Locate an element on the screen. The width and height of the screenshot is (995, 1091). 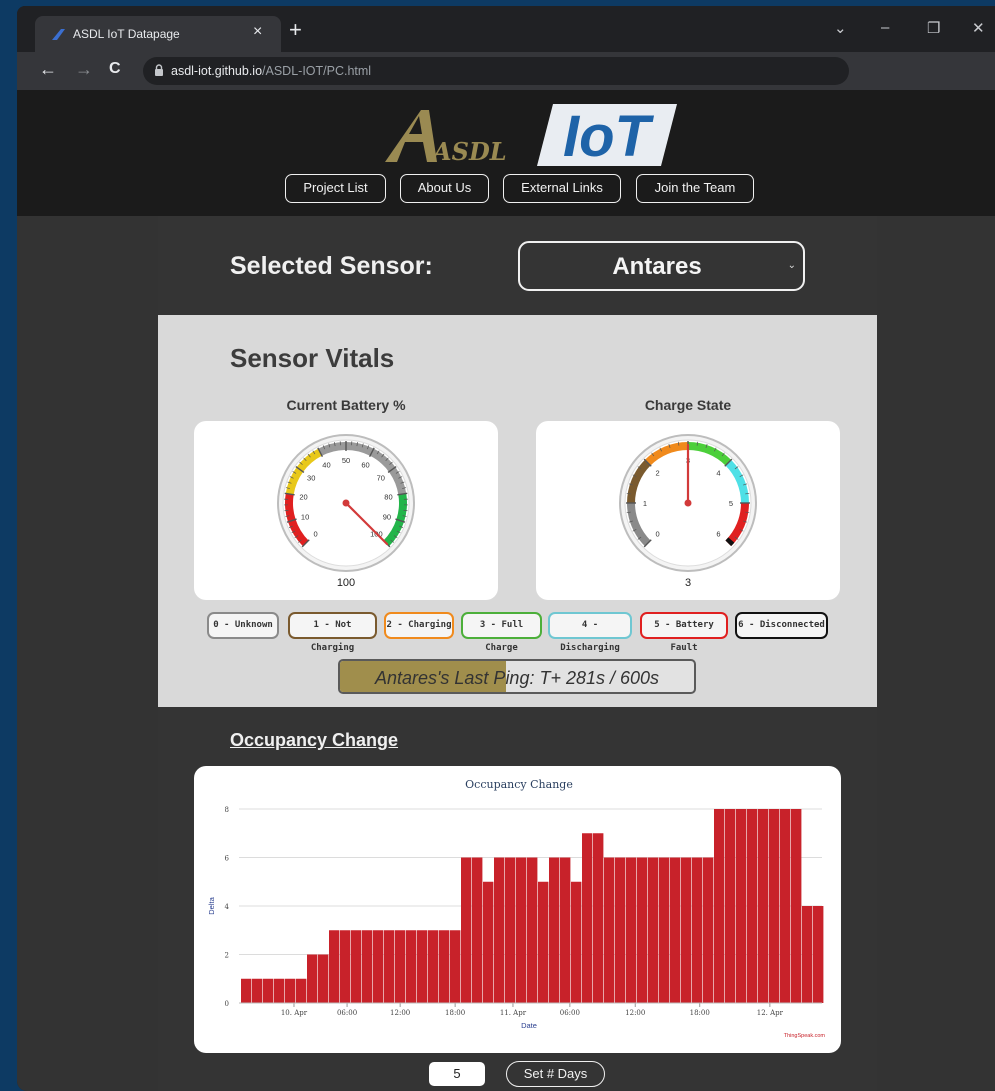
gauge-band is located at coordinates (730, 542).